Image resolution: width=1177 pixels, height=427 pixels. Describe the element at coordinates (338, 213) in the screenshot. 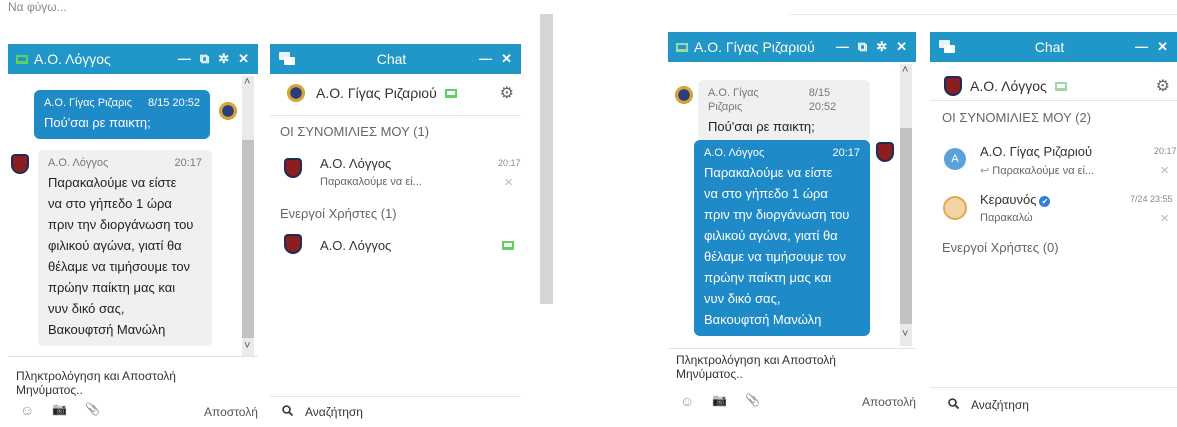

I see `section-active-users: Ενεργοί Χρήστες (1)` at that location.